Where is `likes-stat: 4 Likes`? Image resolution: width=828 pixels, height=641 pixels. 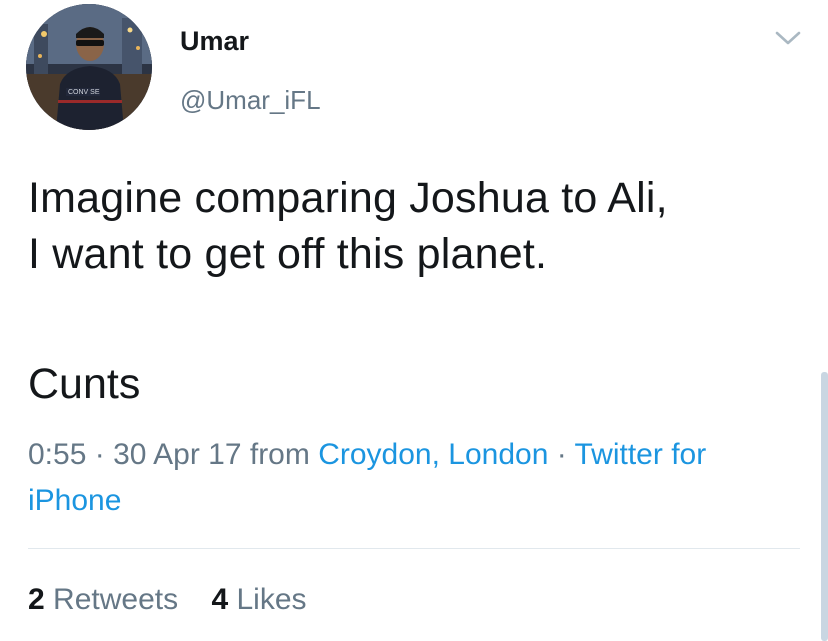 likes-stat: 4 Likes is located at coordinates (258, 599).